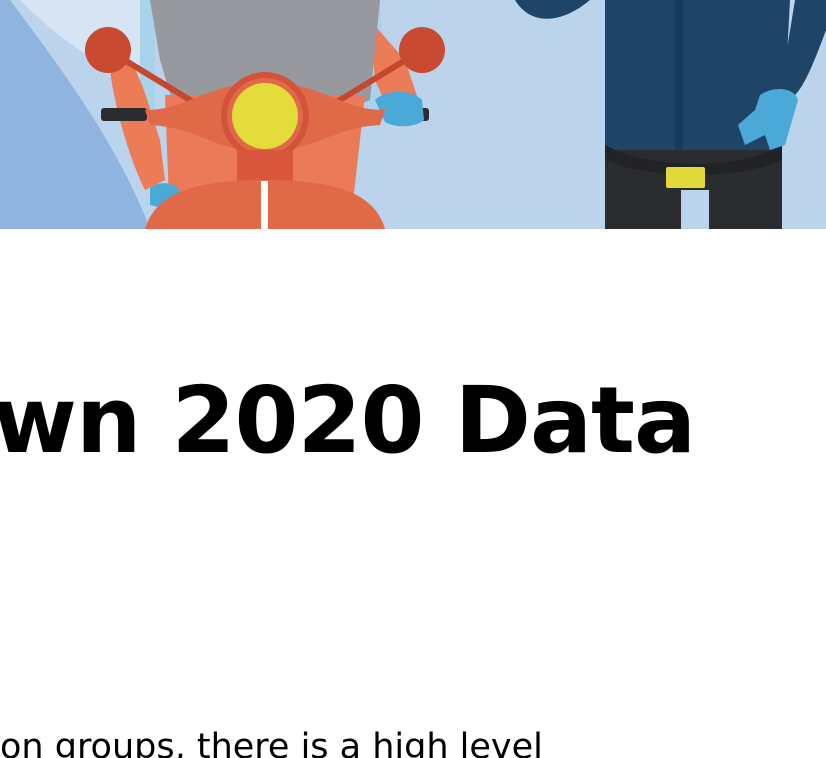 The width and height of the screenshot is (826, 758). I want to click on article-headline: wn 2020 Data, so click(348, 420).